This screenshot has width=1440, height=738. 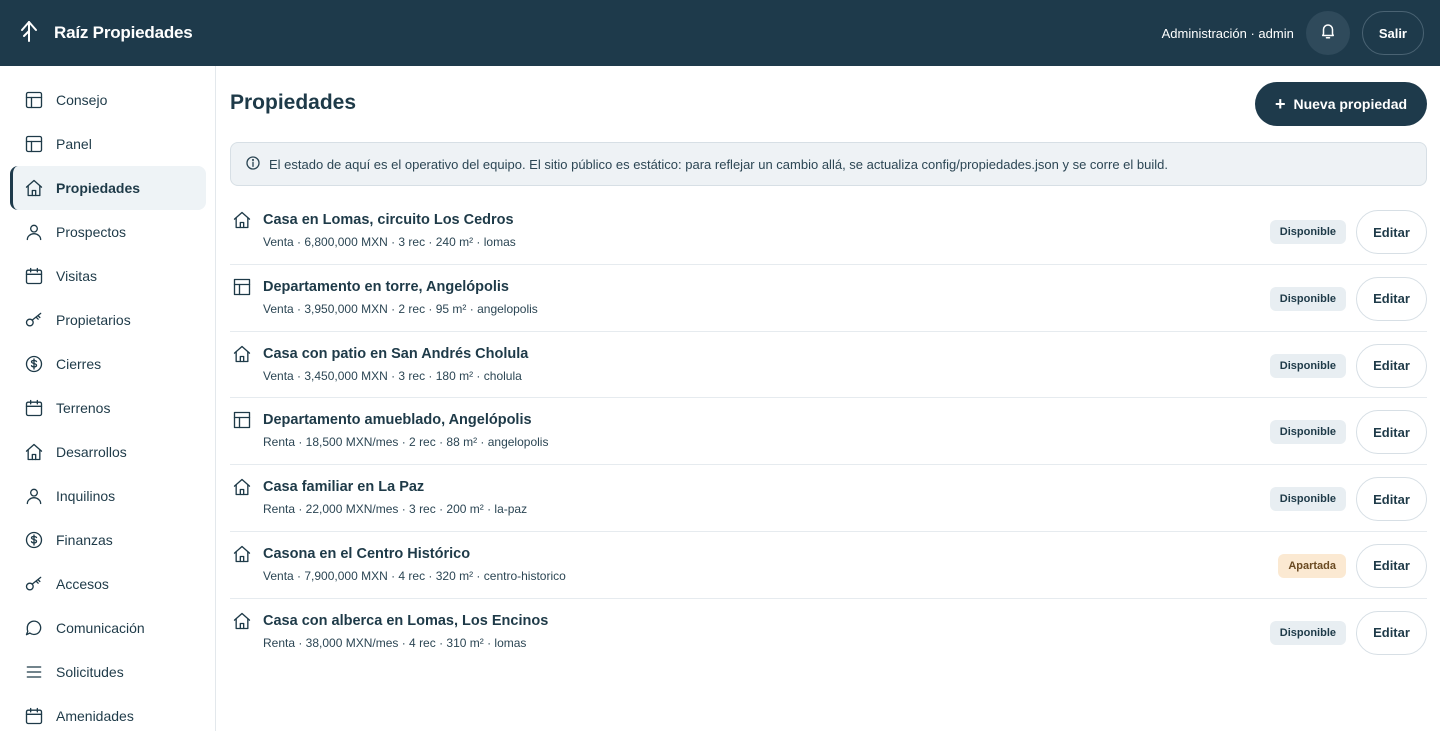 I want to click on page-title: Propiedades, so click(x=293, y=102).